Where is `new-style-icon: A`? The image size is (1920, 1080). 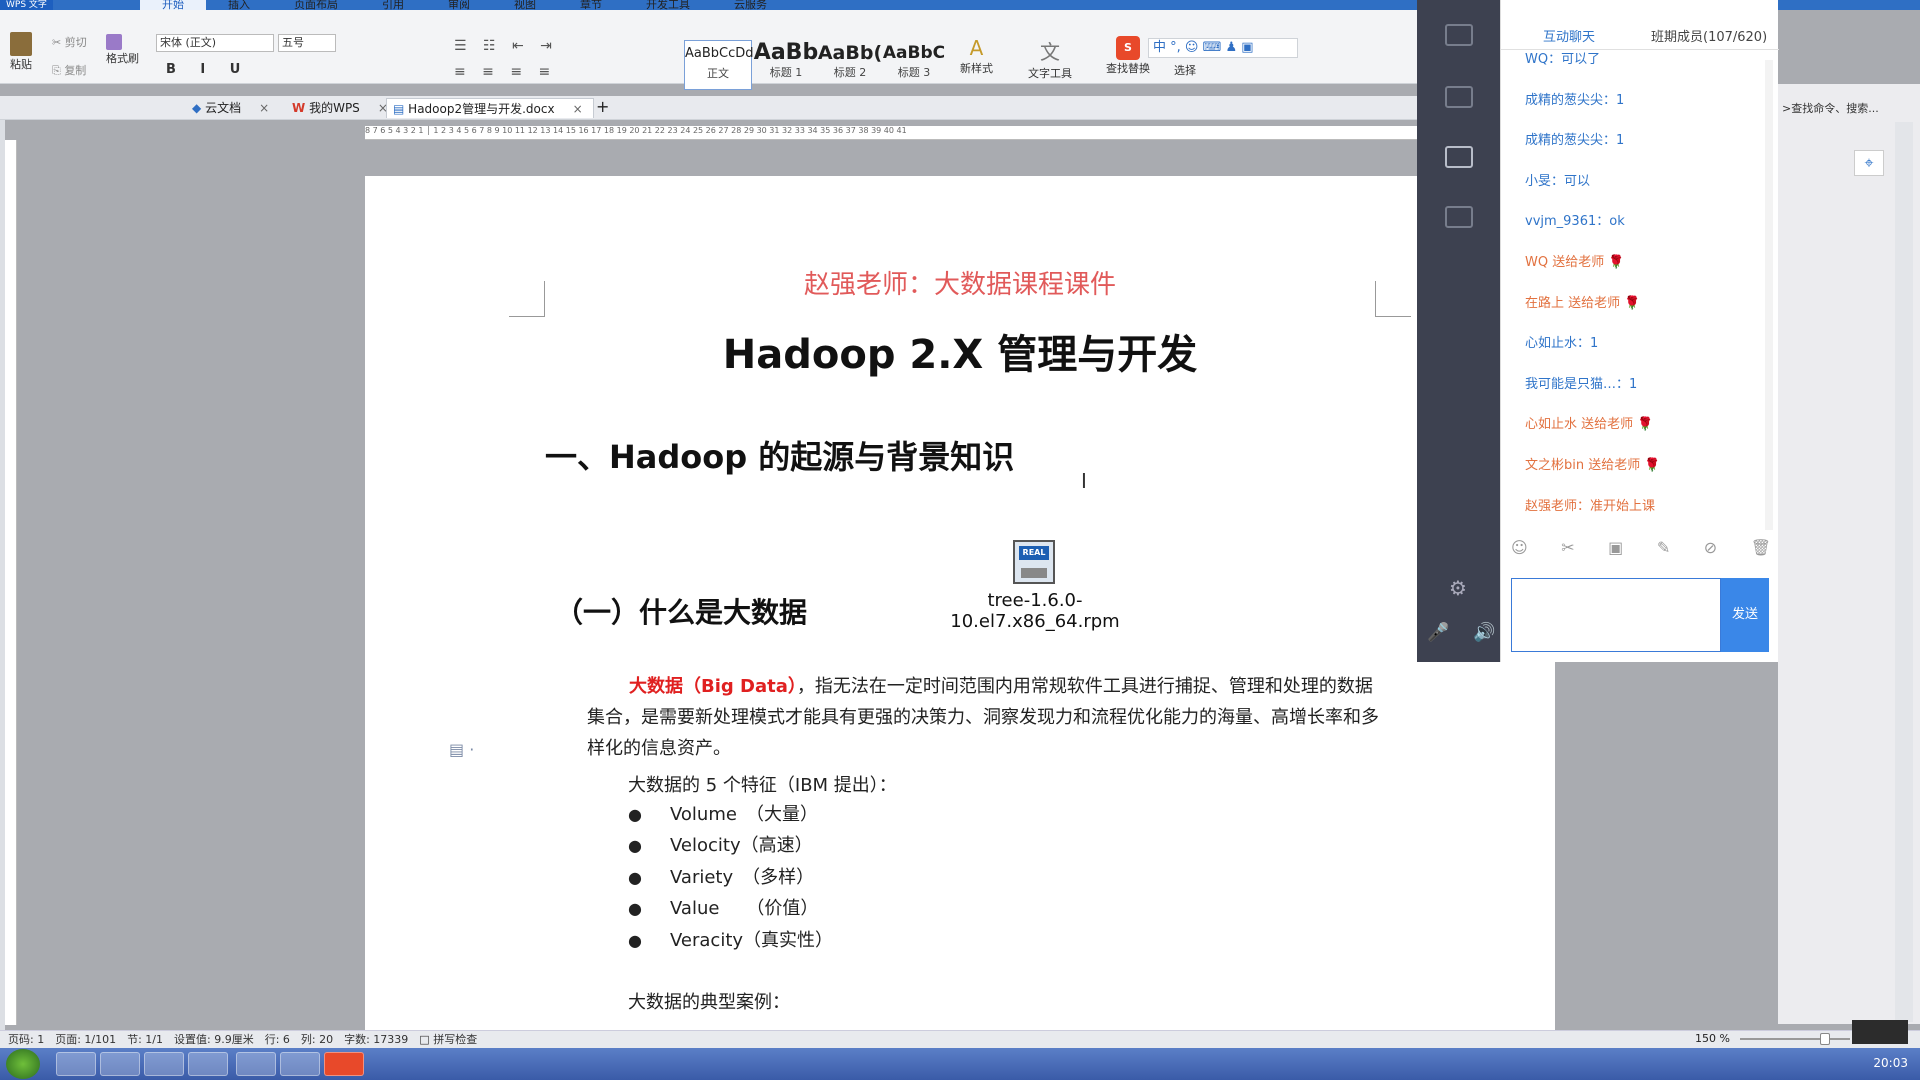 new-style-icon: A is located at coordinates (976, 48).